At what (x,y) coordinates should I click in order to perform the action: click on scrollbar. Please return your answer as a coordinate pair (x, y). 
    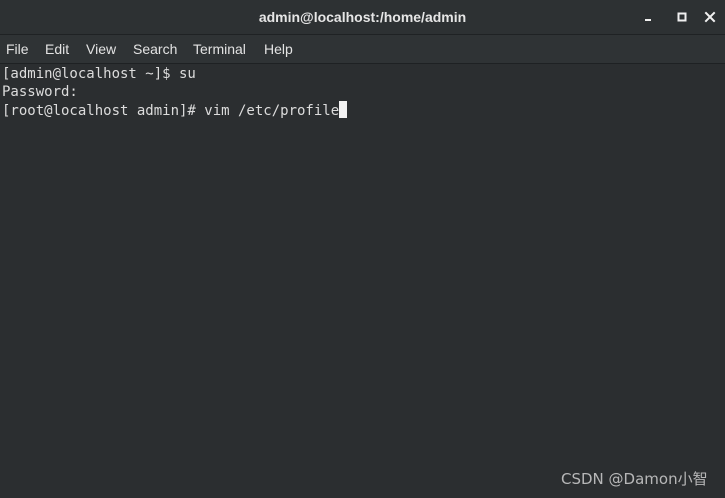
    Looking at the image, I should click on (721, 281).